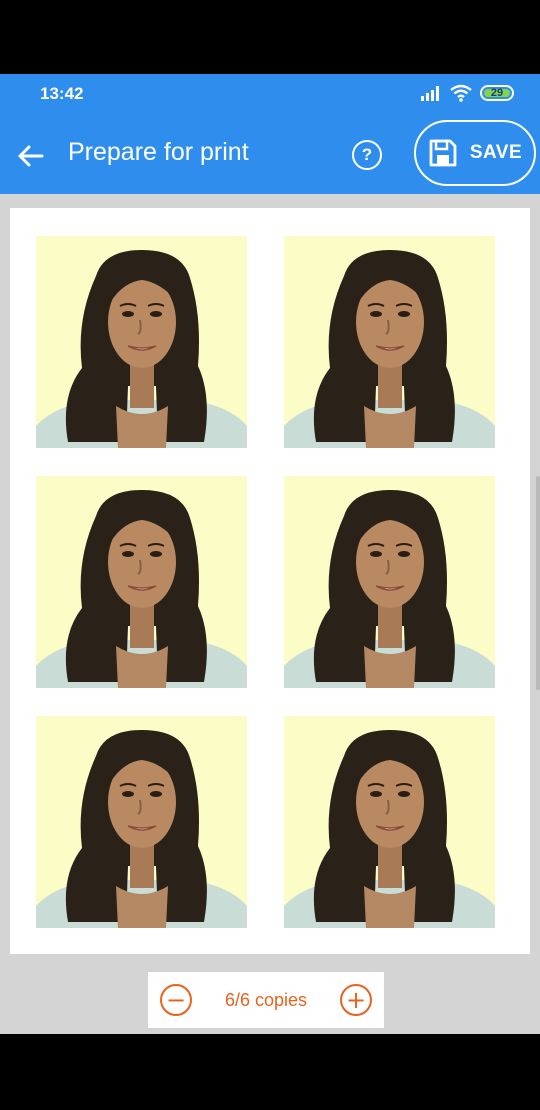 The width and height of the screenshot is (540, 1110). I want to click on battery-icon: 29, so click(497, 93).